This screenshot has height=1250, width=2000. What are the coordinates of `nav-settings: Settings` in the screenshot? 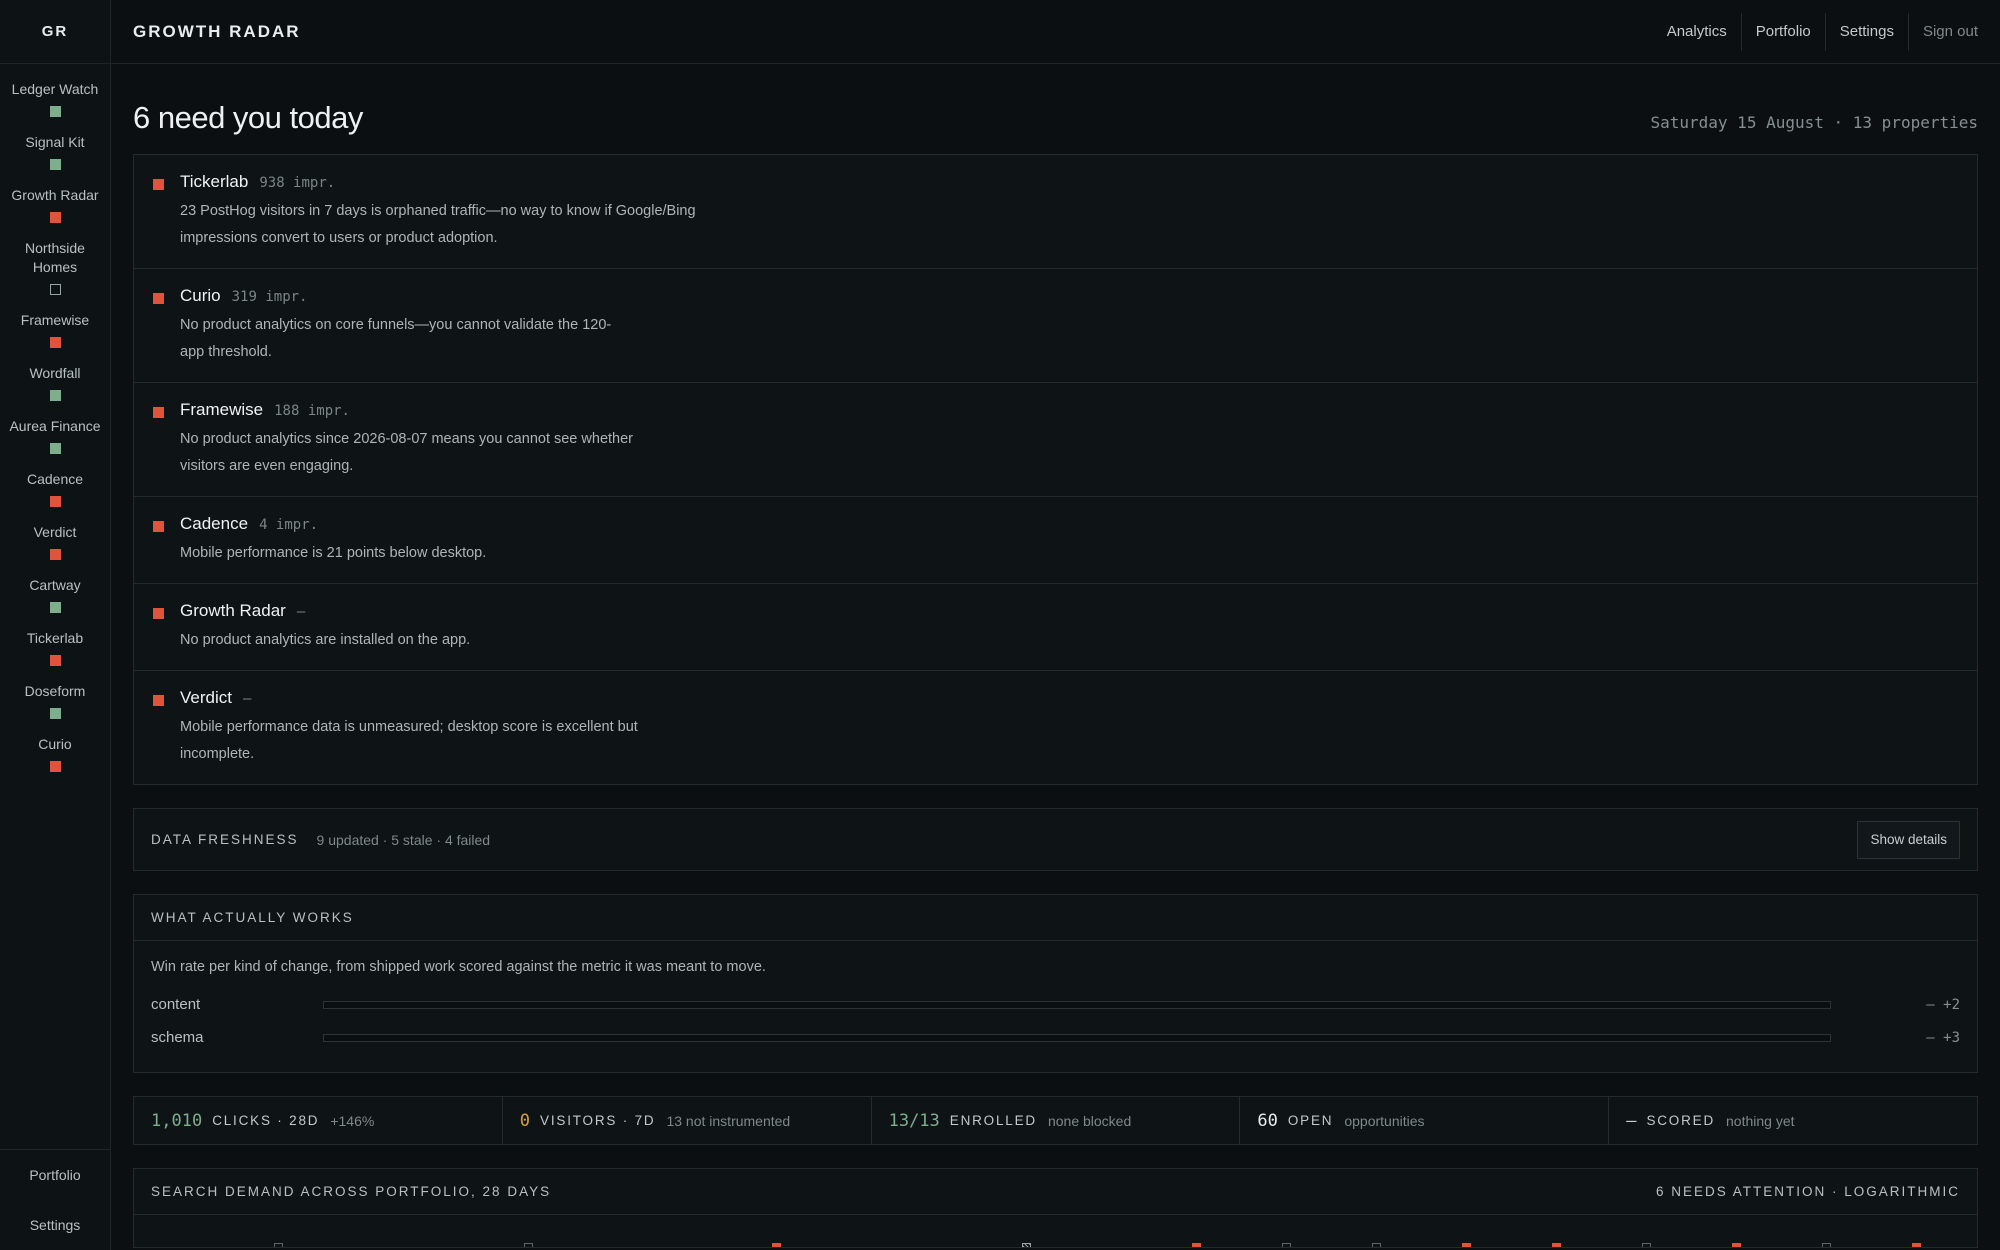 It's located at (1867, 31).